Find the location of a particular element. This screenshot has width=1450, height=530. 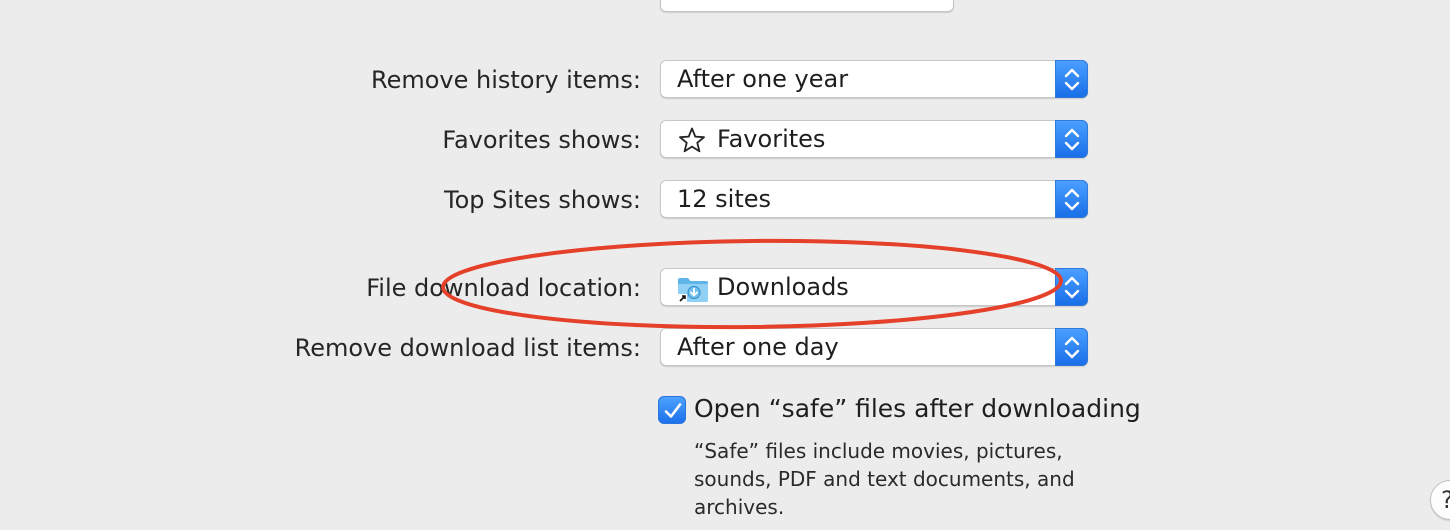

top-sites-shows-label: Top Sites shows: is located at coordinates (542, 200).